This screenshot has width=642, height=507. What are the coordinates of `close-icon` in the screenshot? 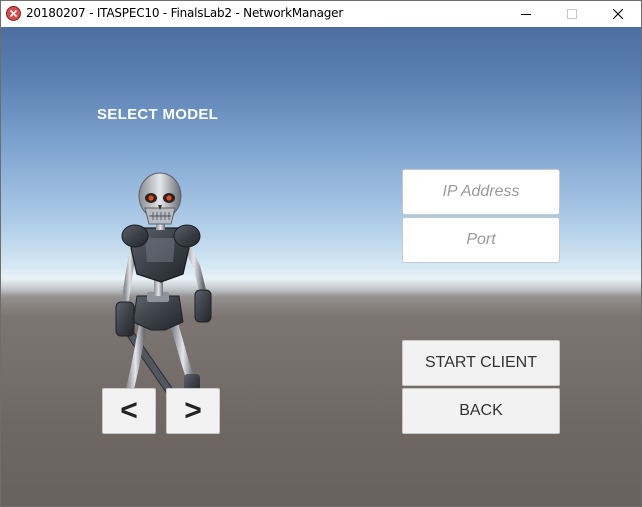 It's located at (618, 14).